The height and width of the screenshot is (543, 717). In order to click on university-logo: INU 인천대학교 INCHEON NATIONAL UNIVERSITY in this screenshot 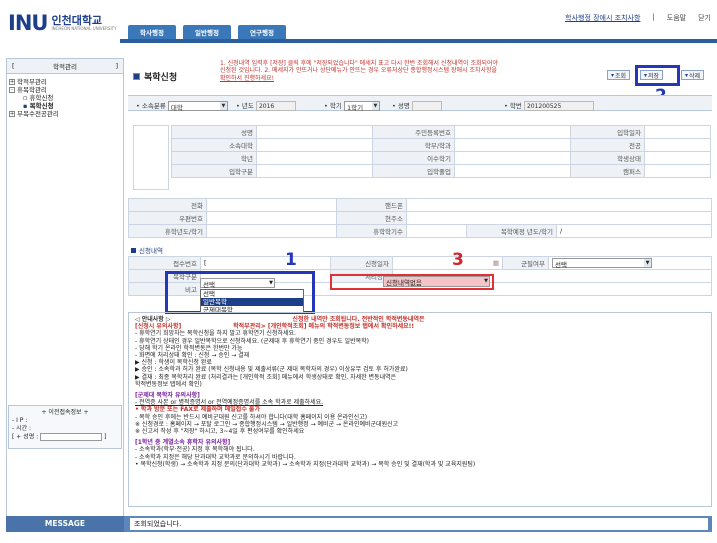, I will do `click(64, 23)`.